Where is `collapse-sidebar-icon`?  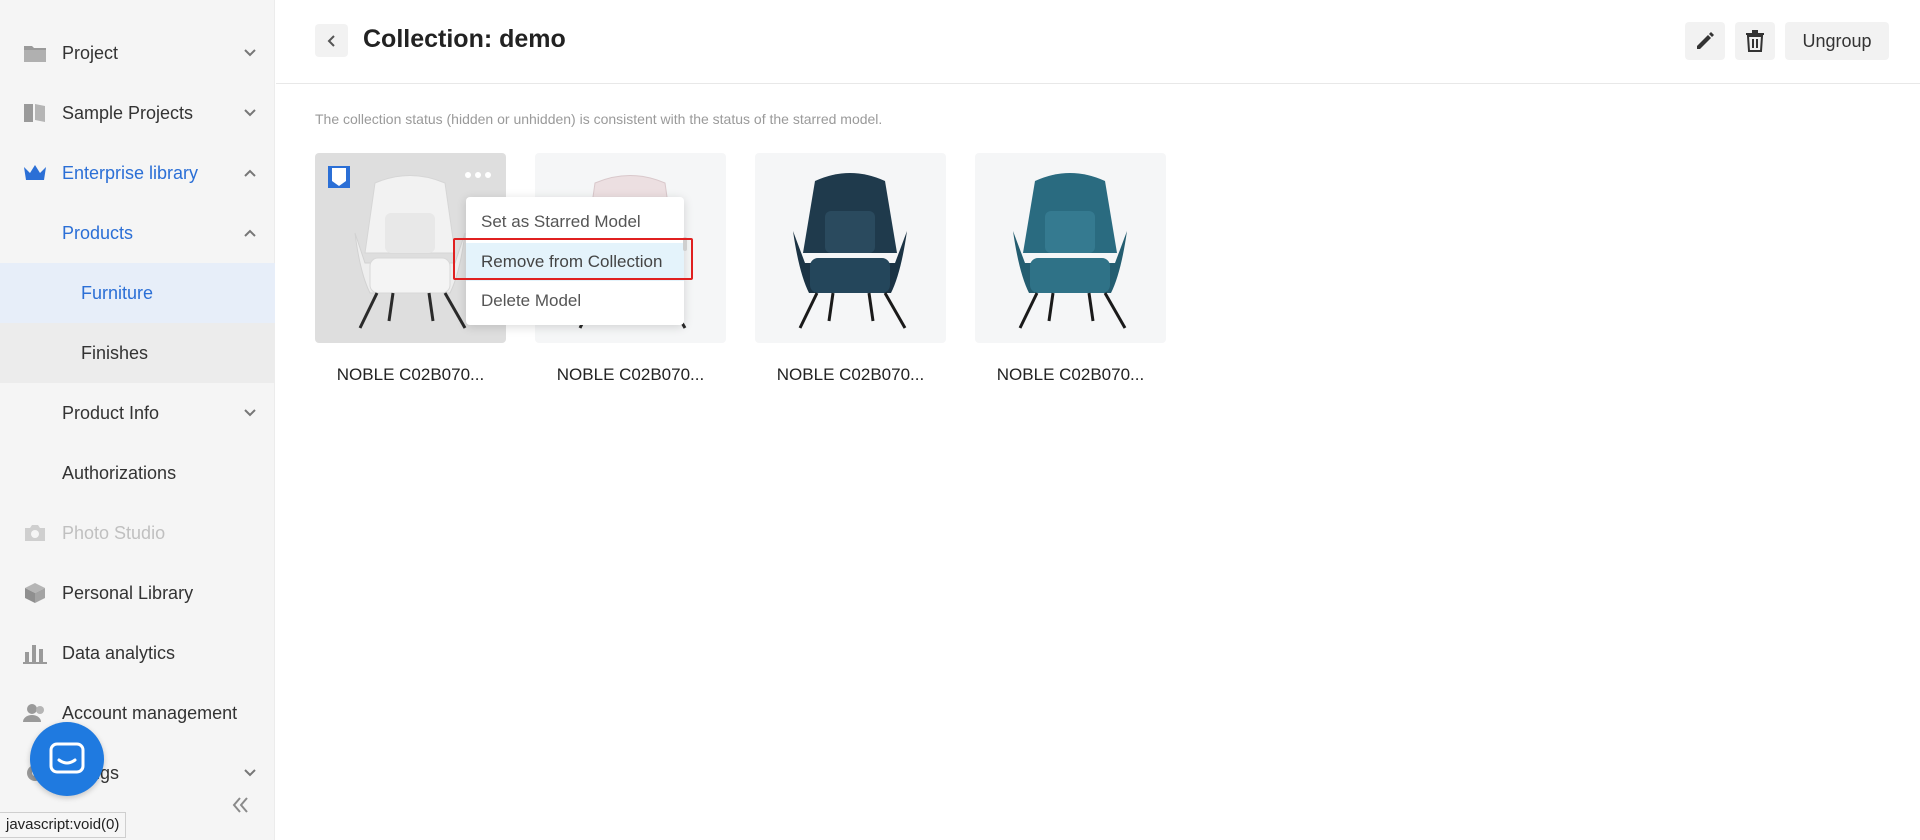 collapse-sidebar-icon is located at coordinates (240, 805).